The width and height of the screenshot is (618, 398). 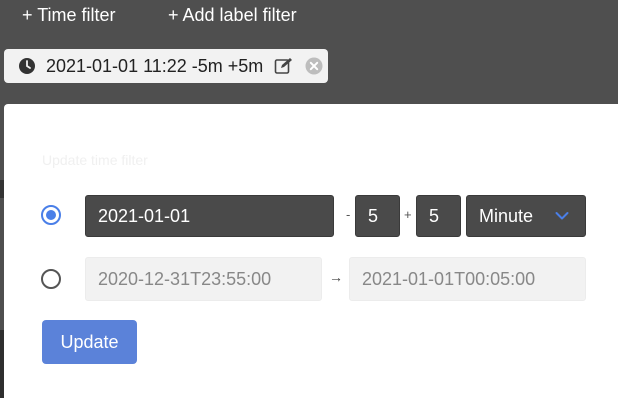 What do you see at coordinates (562, 216) in the screenshot?
I see `chevron-down-icon` at bounding box center [562, 216].